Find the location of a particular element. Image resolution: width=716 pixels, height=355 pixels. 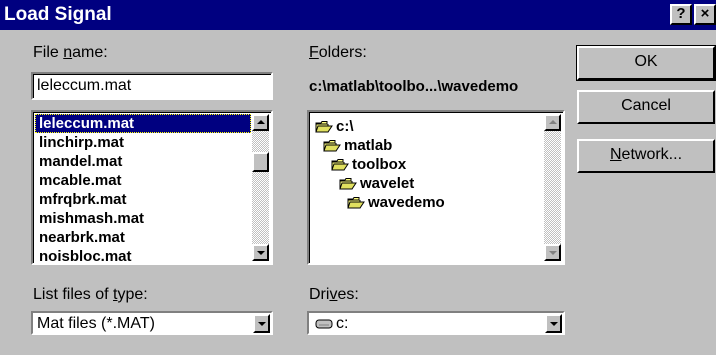

file-list-scroll-up-button is located at coordinates (260, 122).